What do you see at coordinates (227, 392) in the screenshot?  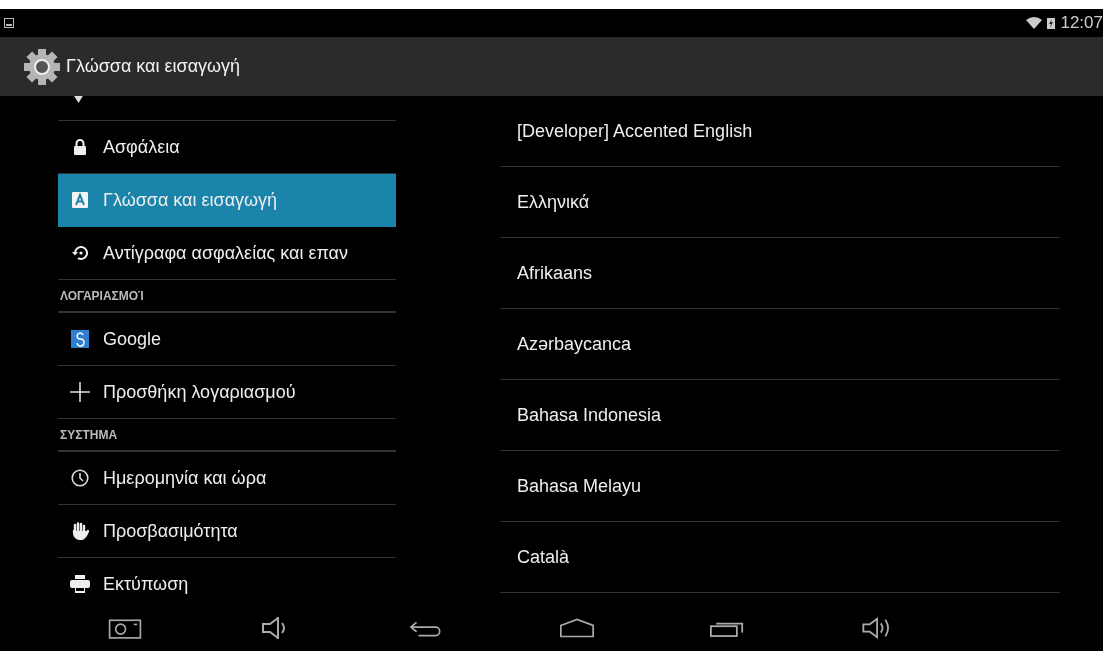 I see `settings-item: Προσθήκη λογαριασμού` at bounding box center [227, 392].